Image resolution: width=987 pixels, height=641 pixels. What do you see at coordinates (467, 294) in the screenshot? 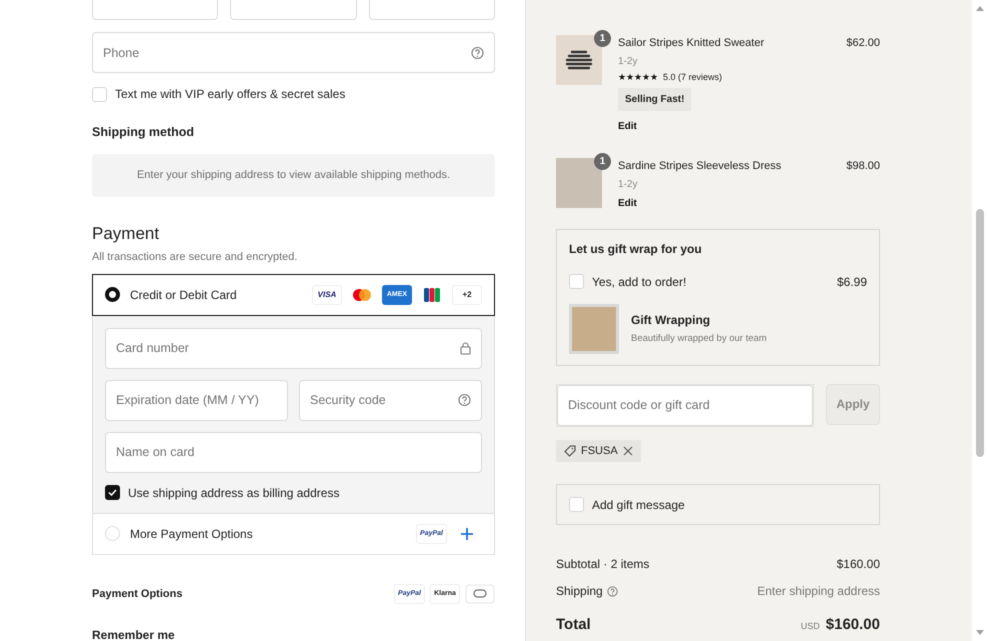
I see `more-cards-badge: +2` at bounding box center [467, 294].